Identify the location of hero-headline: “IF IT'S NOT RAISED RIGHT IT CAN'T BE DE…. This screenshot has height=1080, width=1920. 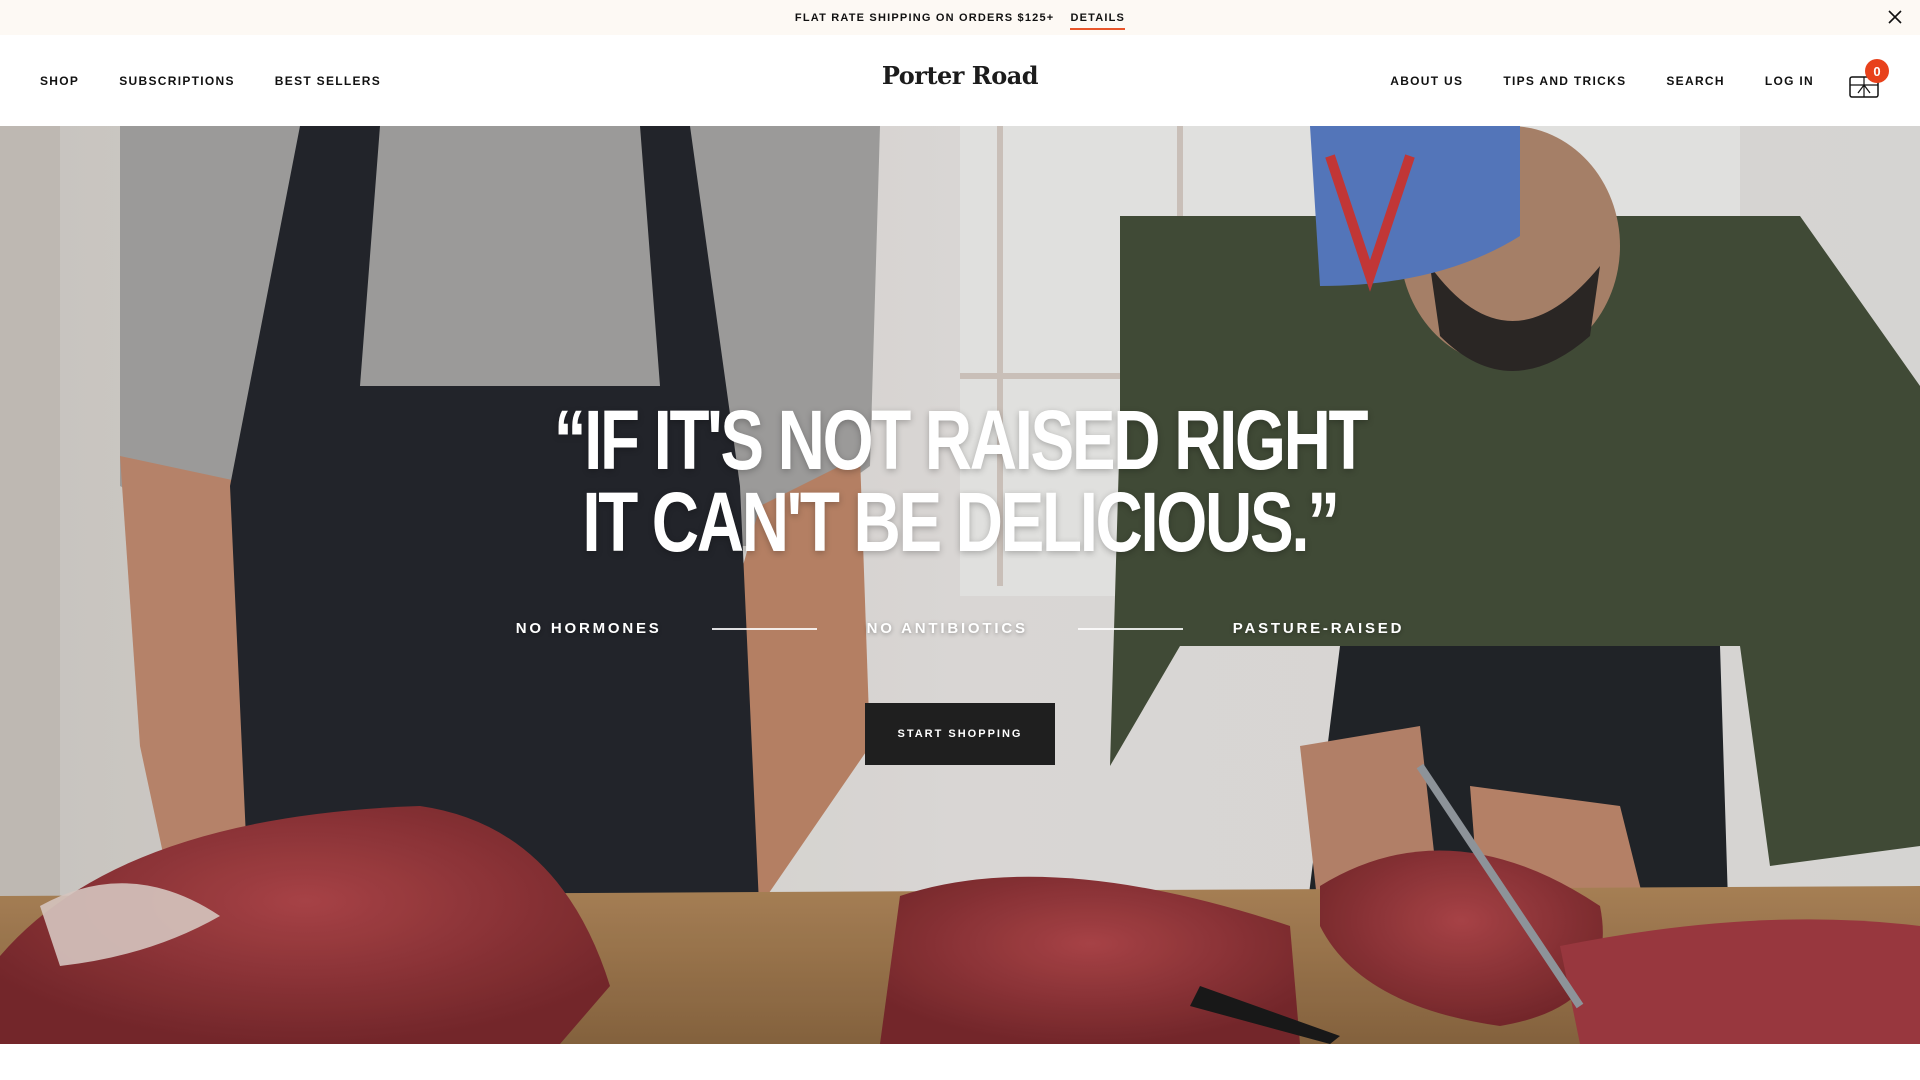
(960, 481).